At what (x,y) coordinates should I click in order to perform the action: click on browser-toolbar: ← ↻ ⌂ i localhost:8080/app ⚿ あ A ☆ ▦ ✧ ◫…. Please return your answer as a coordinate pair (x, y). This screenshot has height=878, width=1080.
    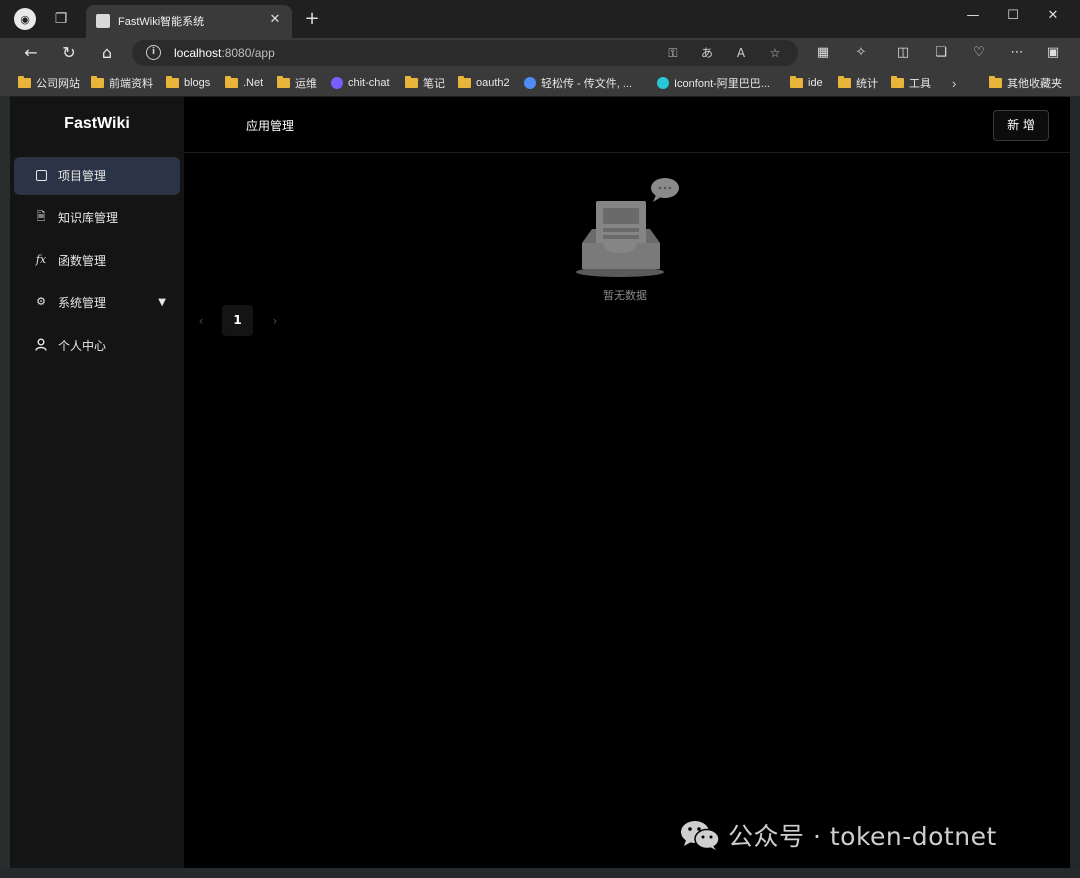
    Looking at the image, I should click on (540, 53).